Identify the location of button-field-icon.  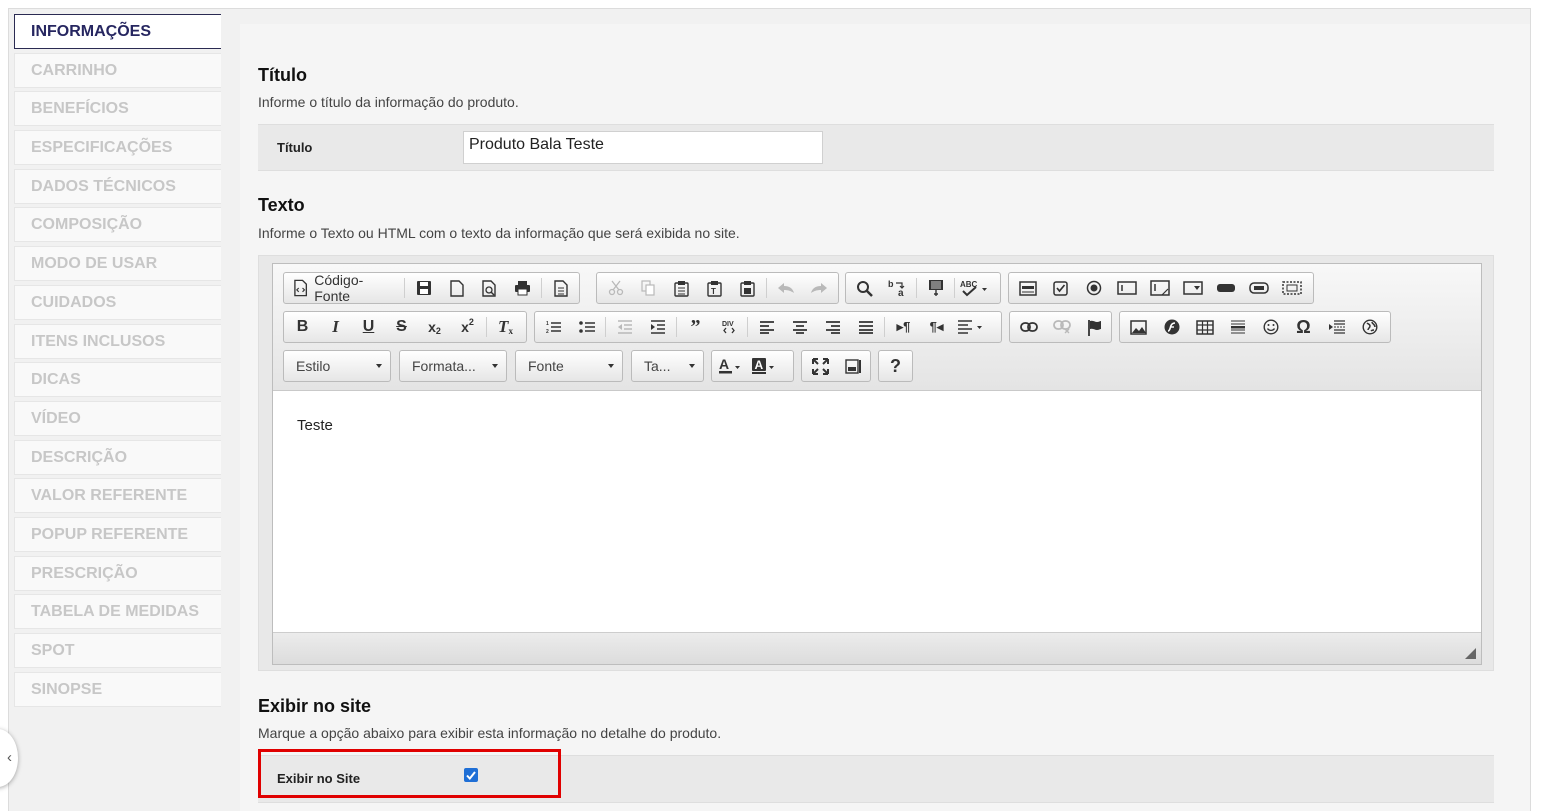
(1225, 288).